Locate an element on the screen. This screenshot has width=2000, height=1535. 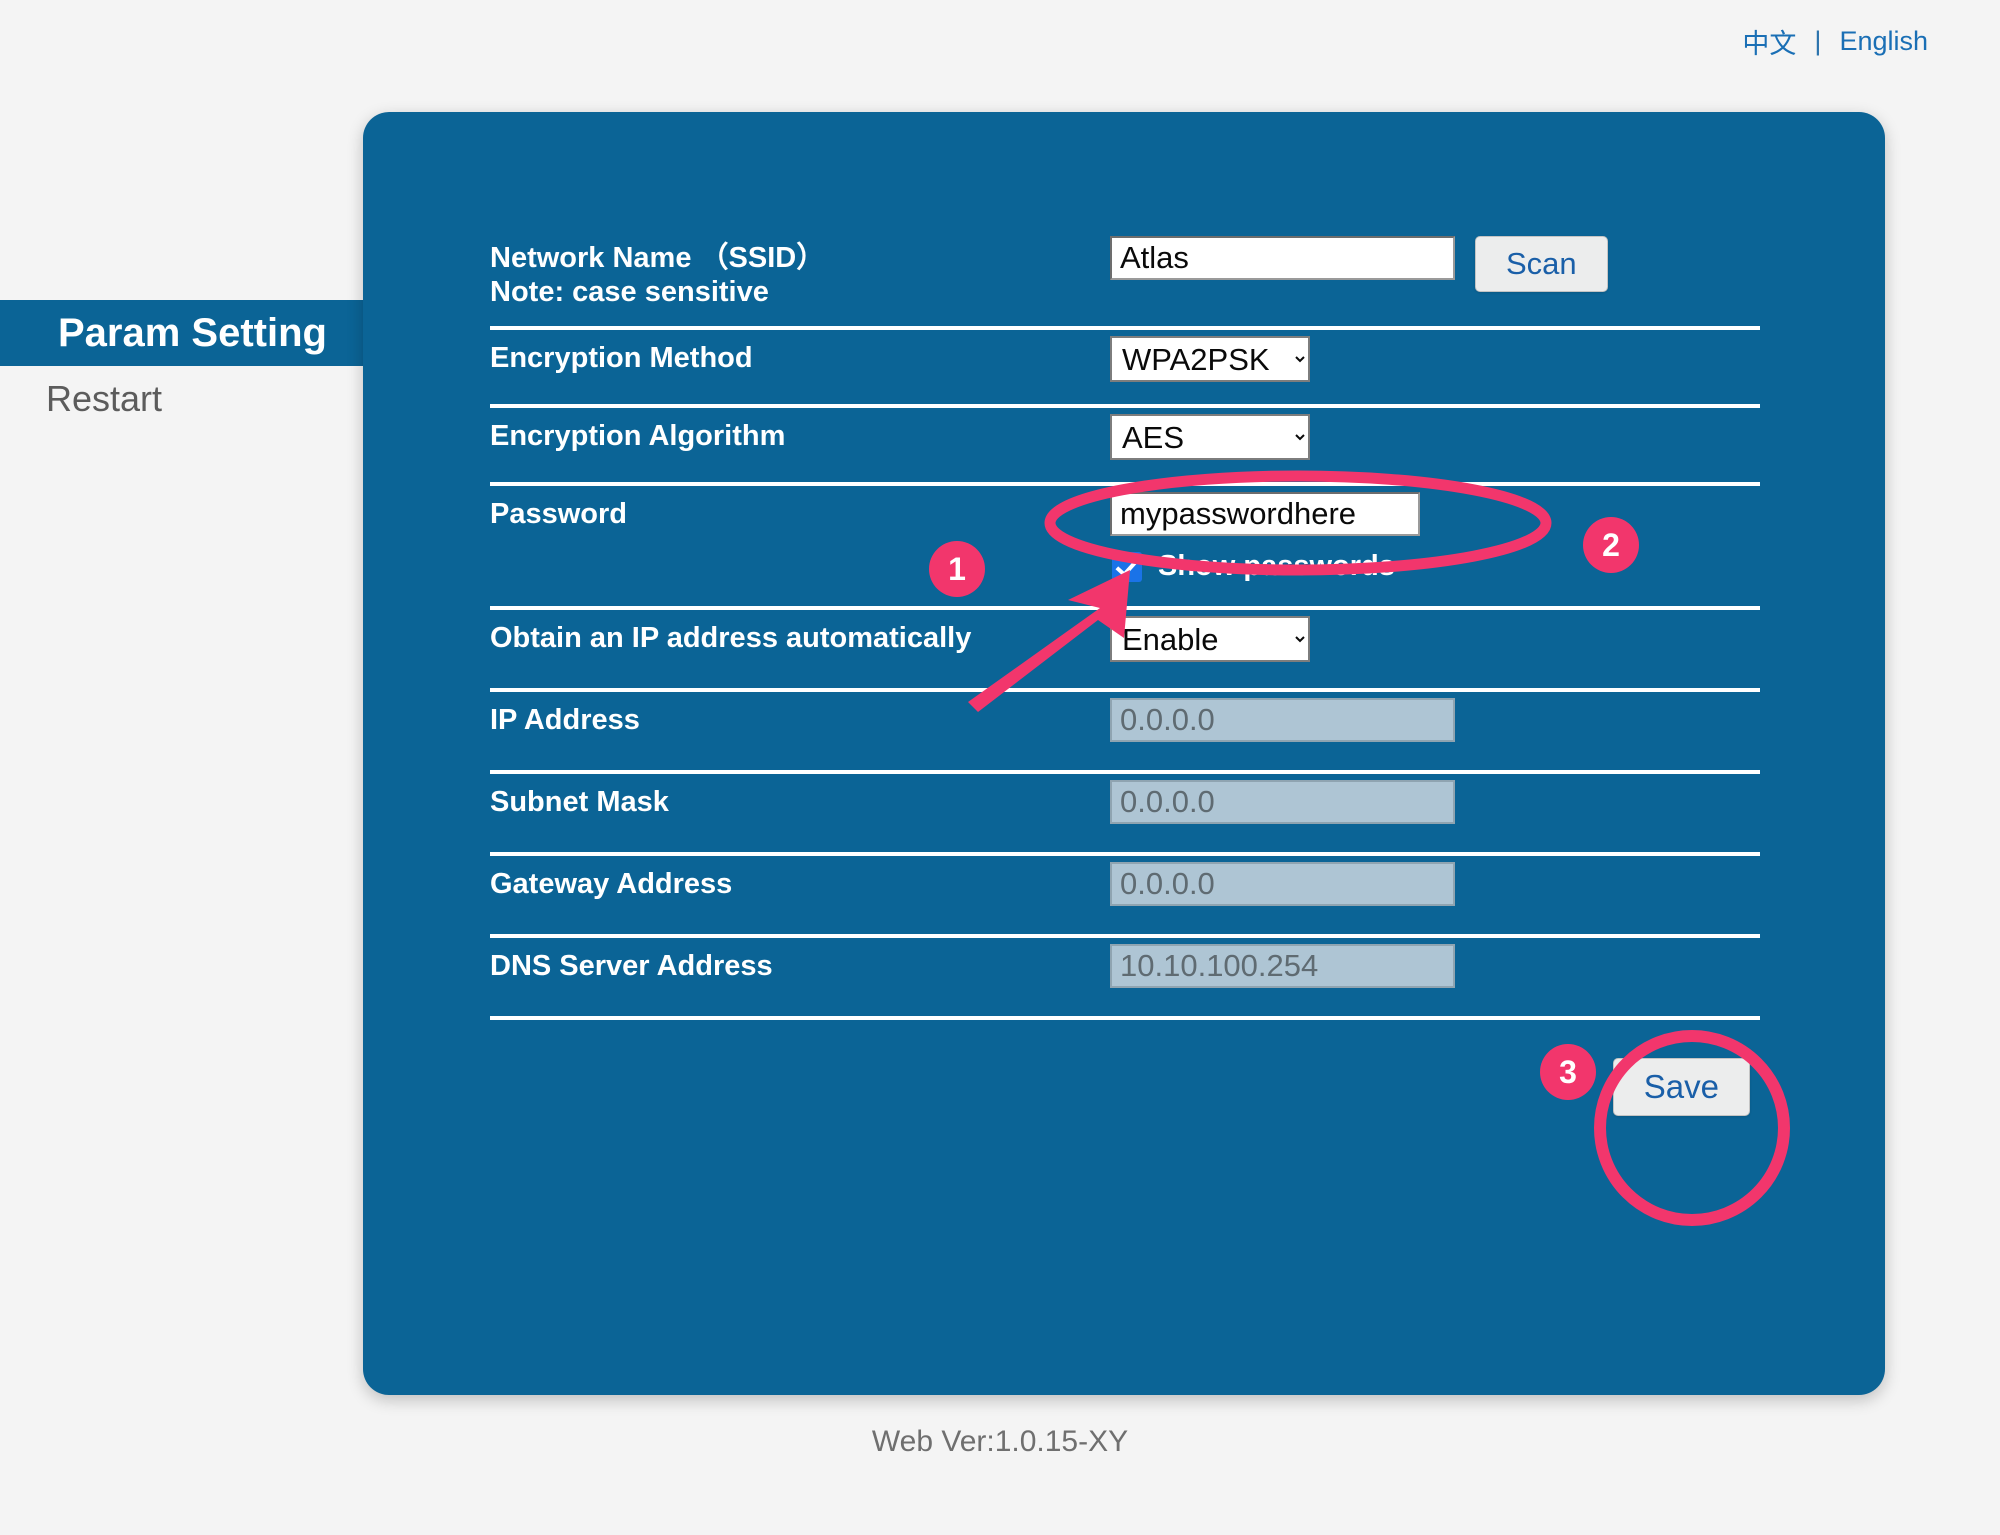
show-passwords-label: Show passwords is located at coordinates (1276, 566).